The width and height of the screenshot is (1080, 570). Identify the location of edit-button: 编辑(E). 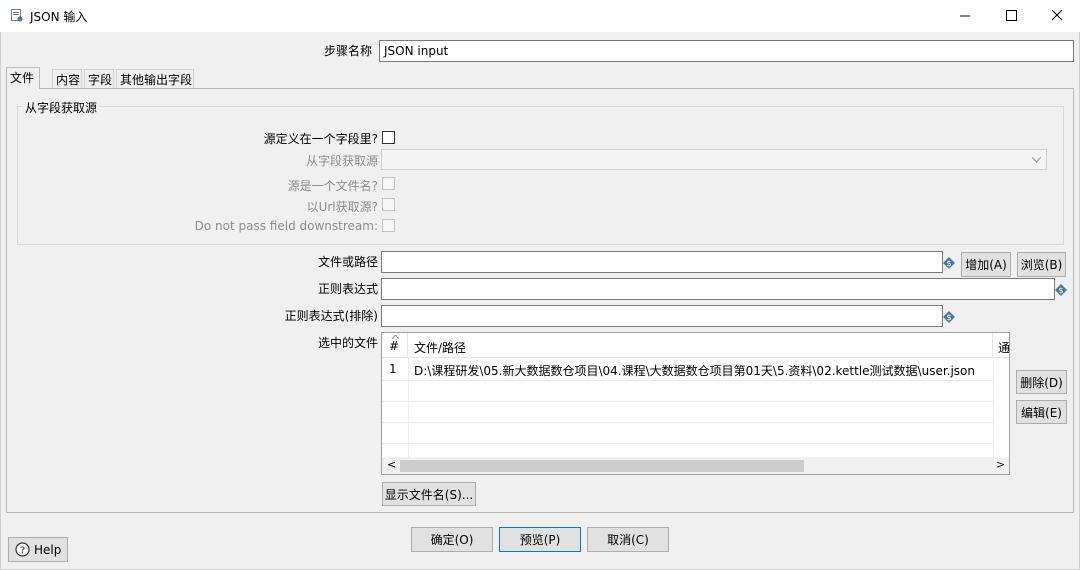
(1041, 412).